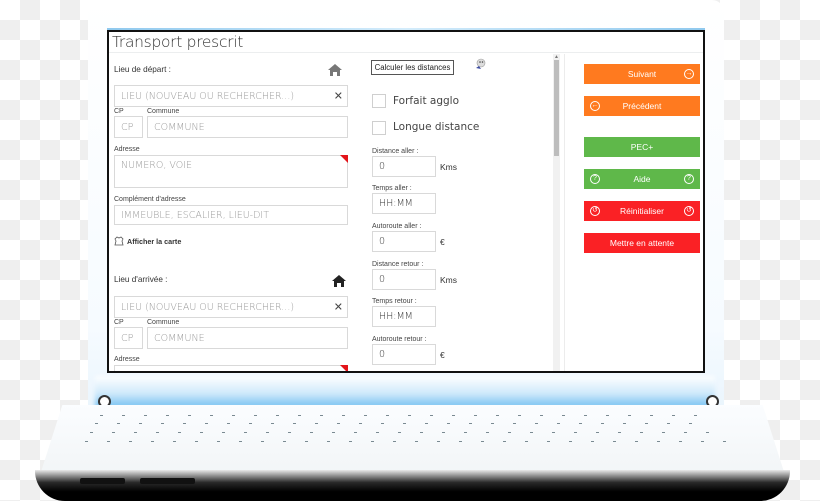 The height and width of the screenshot is (501, 820). What do you see at coordinates (426, 101) in the screenshot?
I see `forfait-agglo-label: Forfait agglo` at bounding box center [426, 101].